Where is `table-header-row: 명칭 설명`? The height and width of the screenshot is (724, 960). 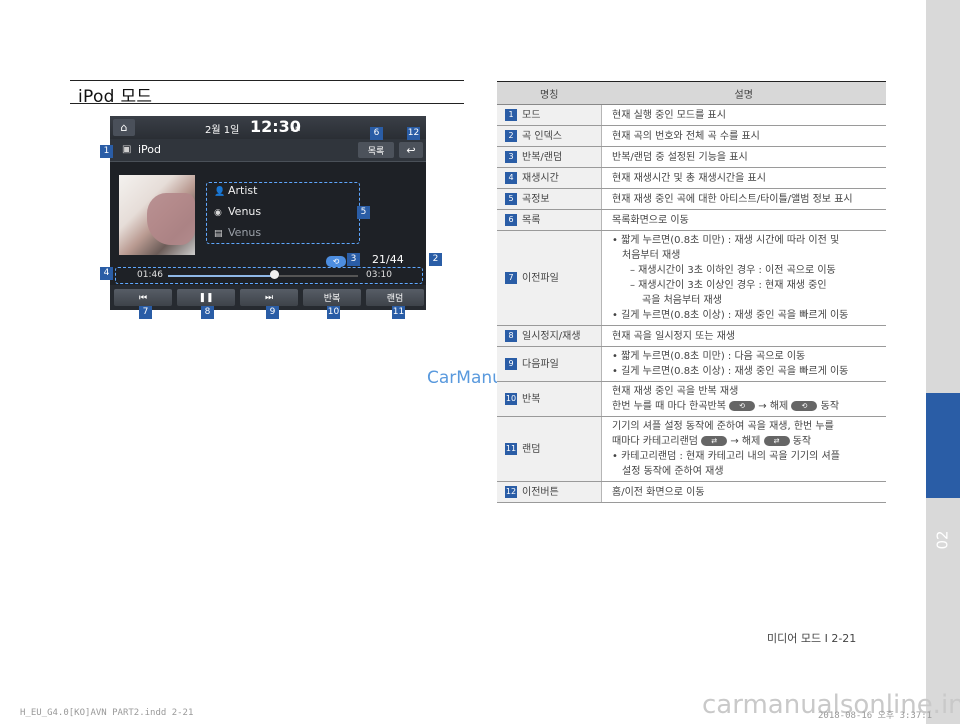 table-header-row: 명칭 설명 is located at coordinates (691, 93).